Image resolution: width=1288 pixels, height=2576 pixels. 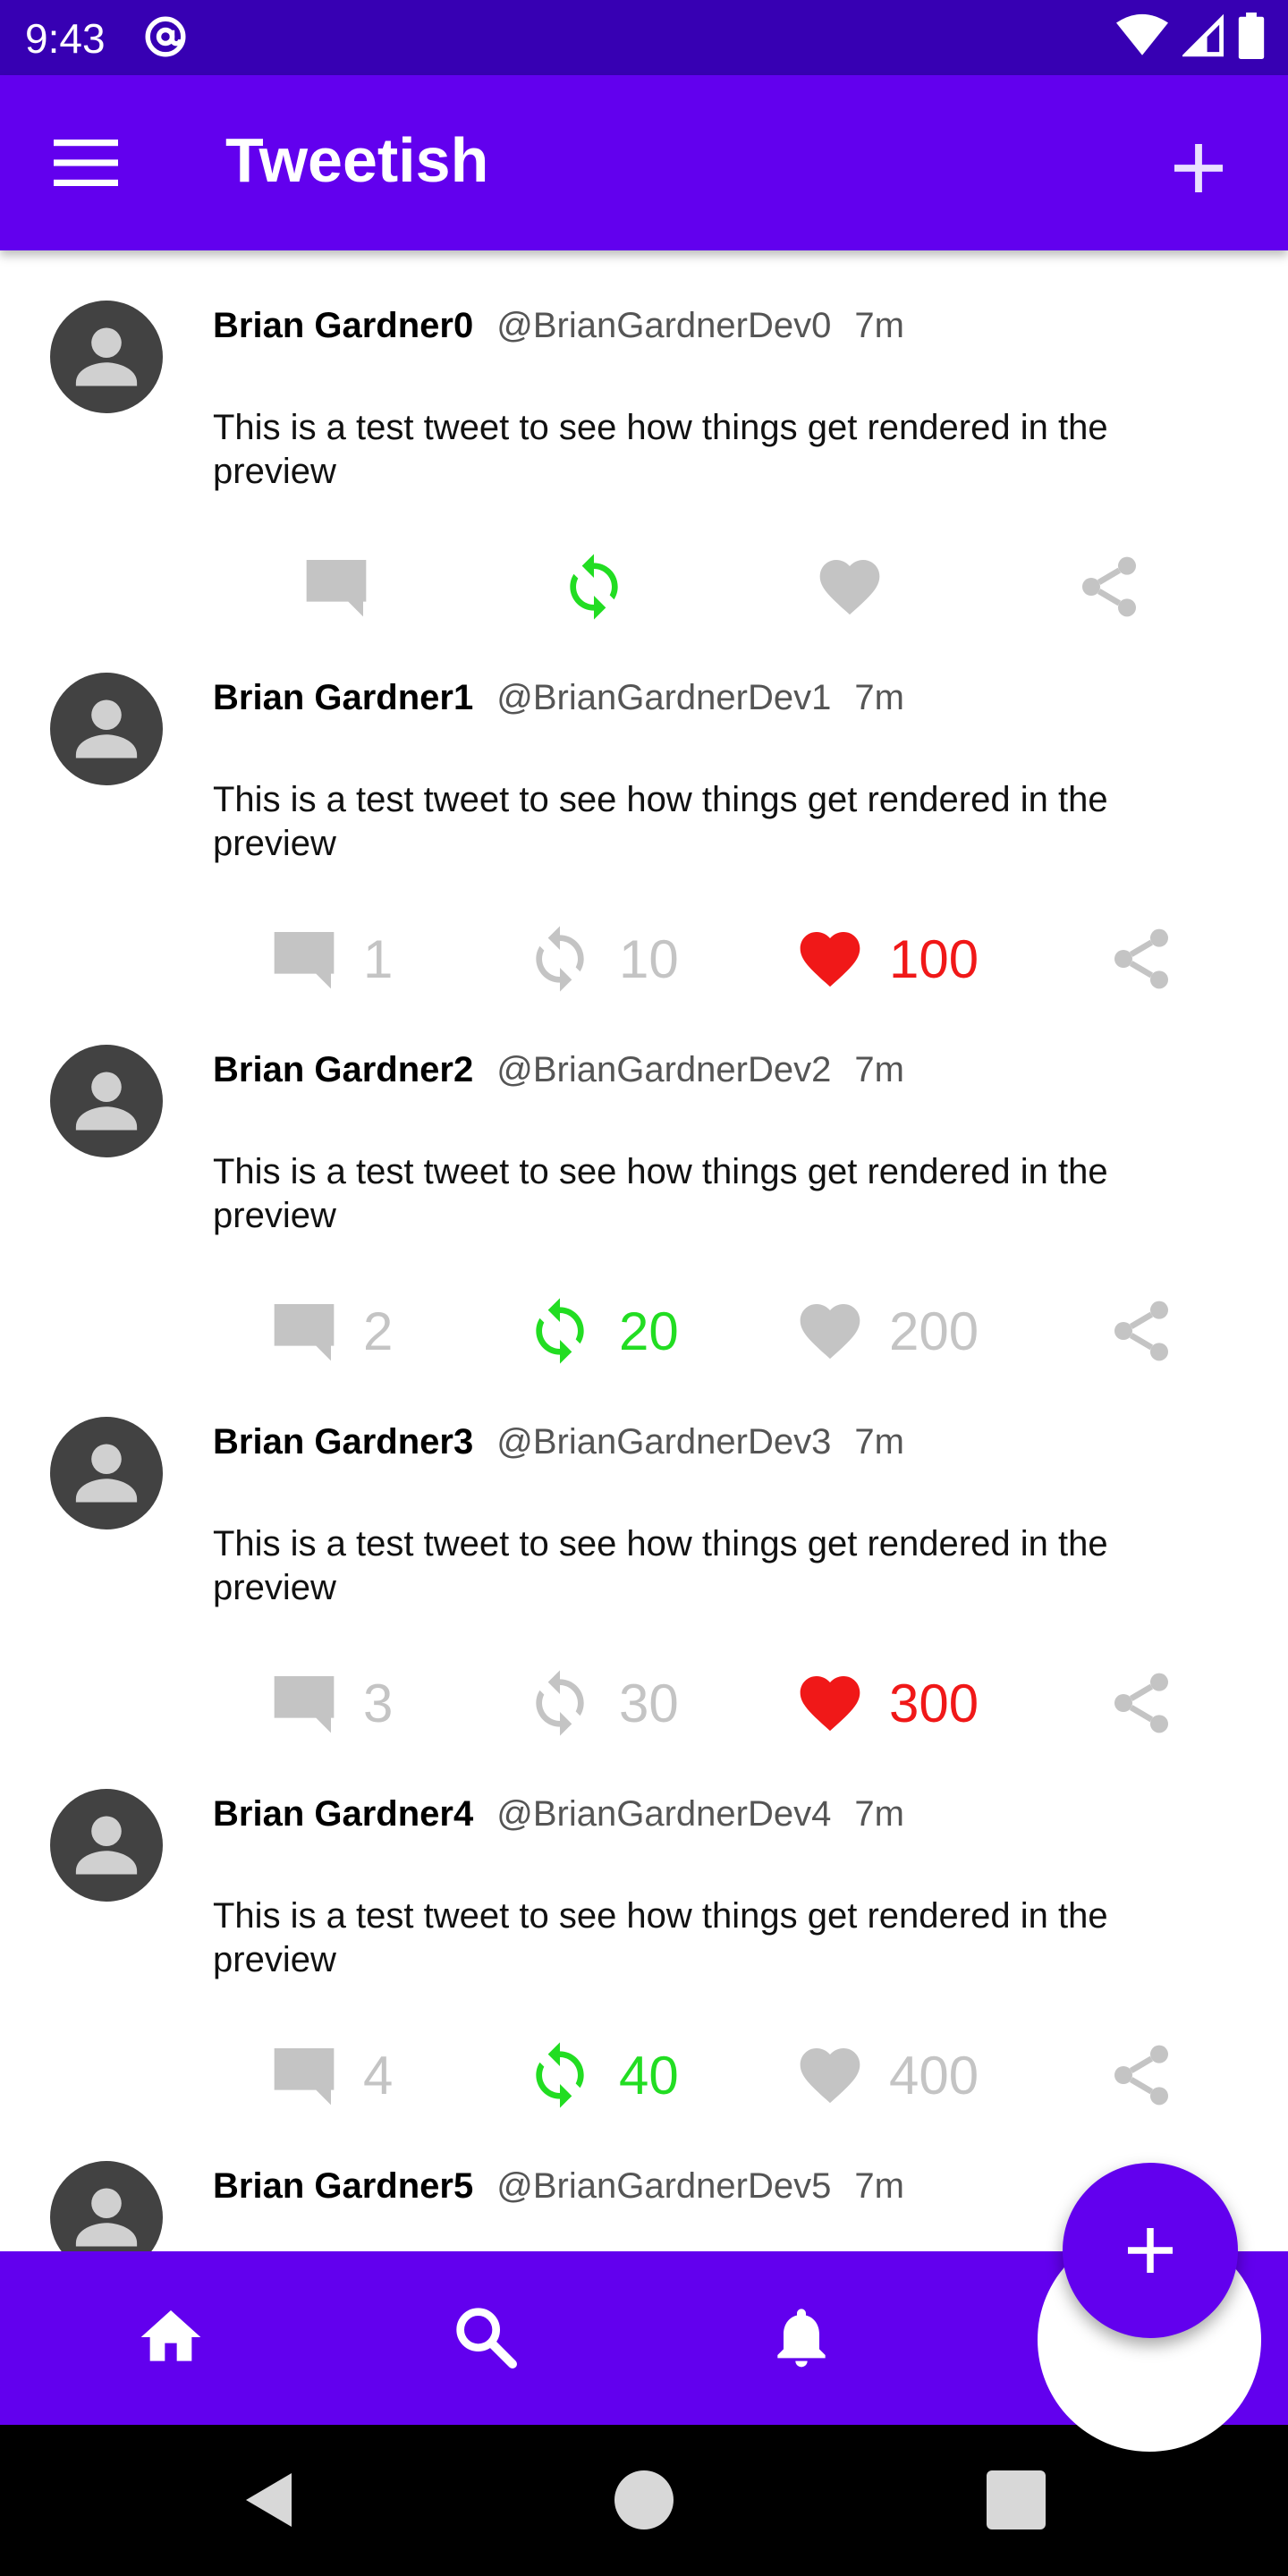 I want to click on author-handle: @BrianGardnerDev5, so click(x=663, y=2186).